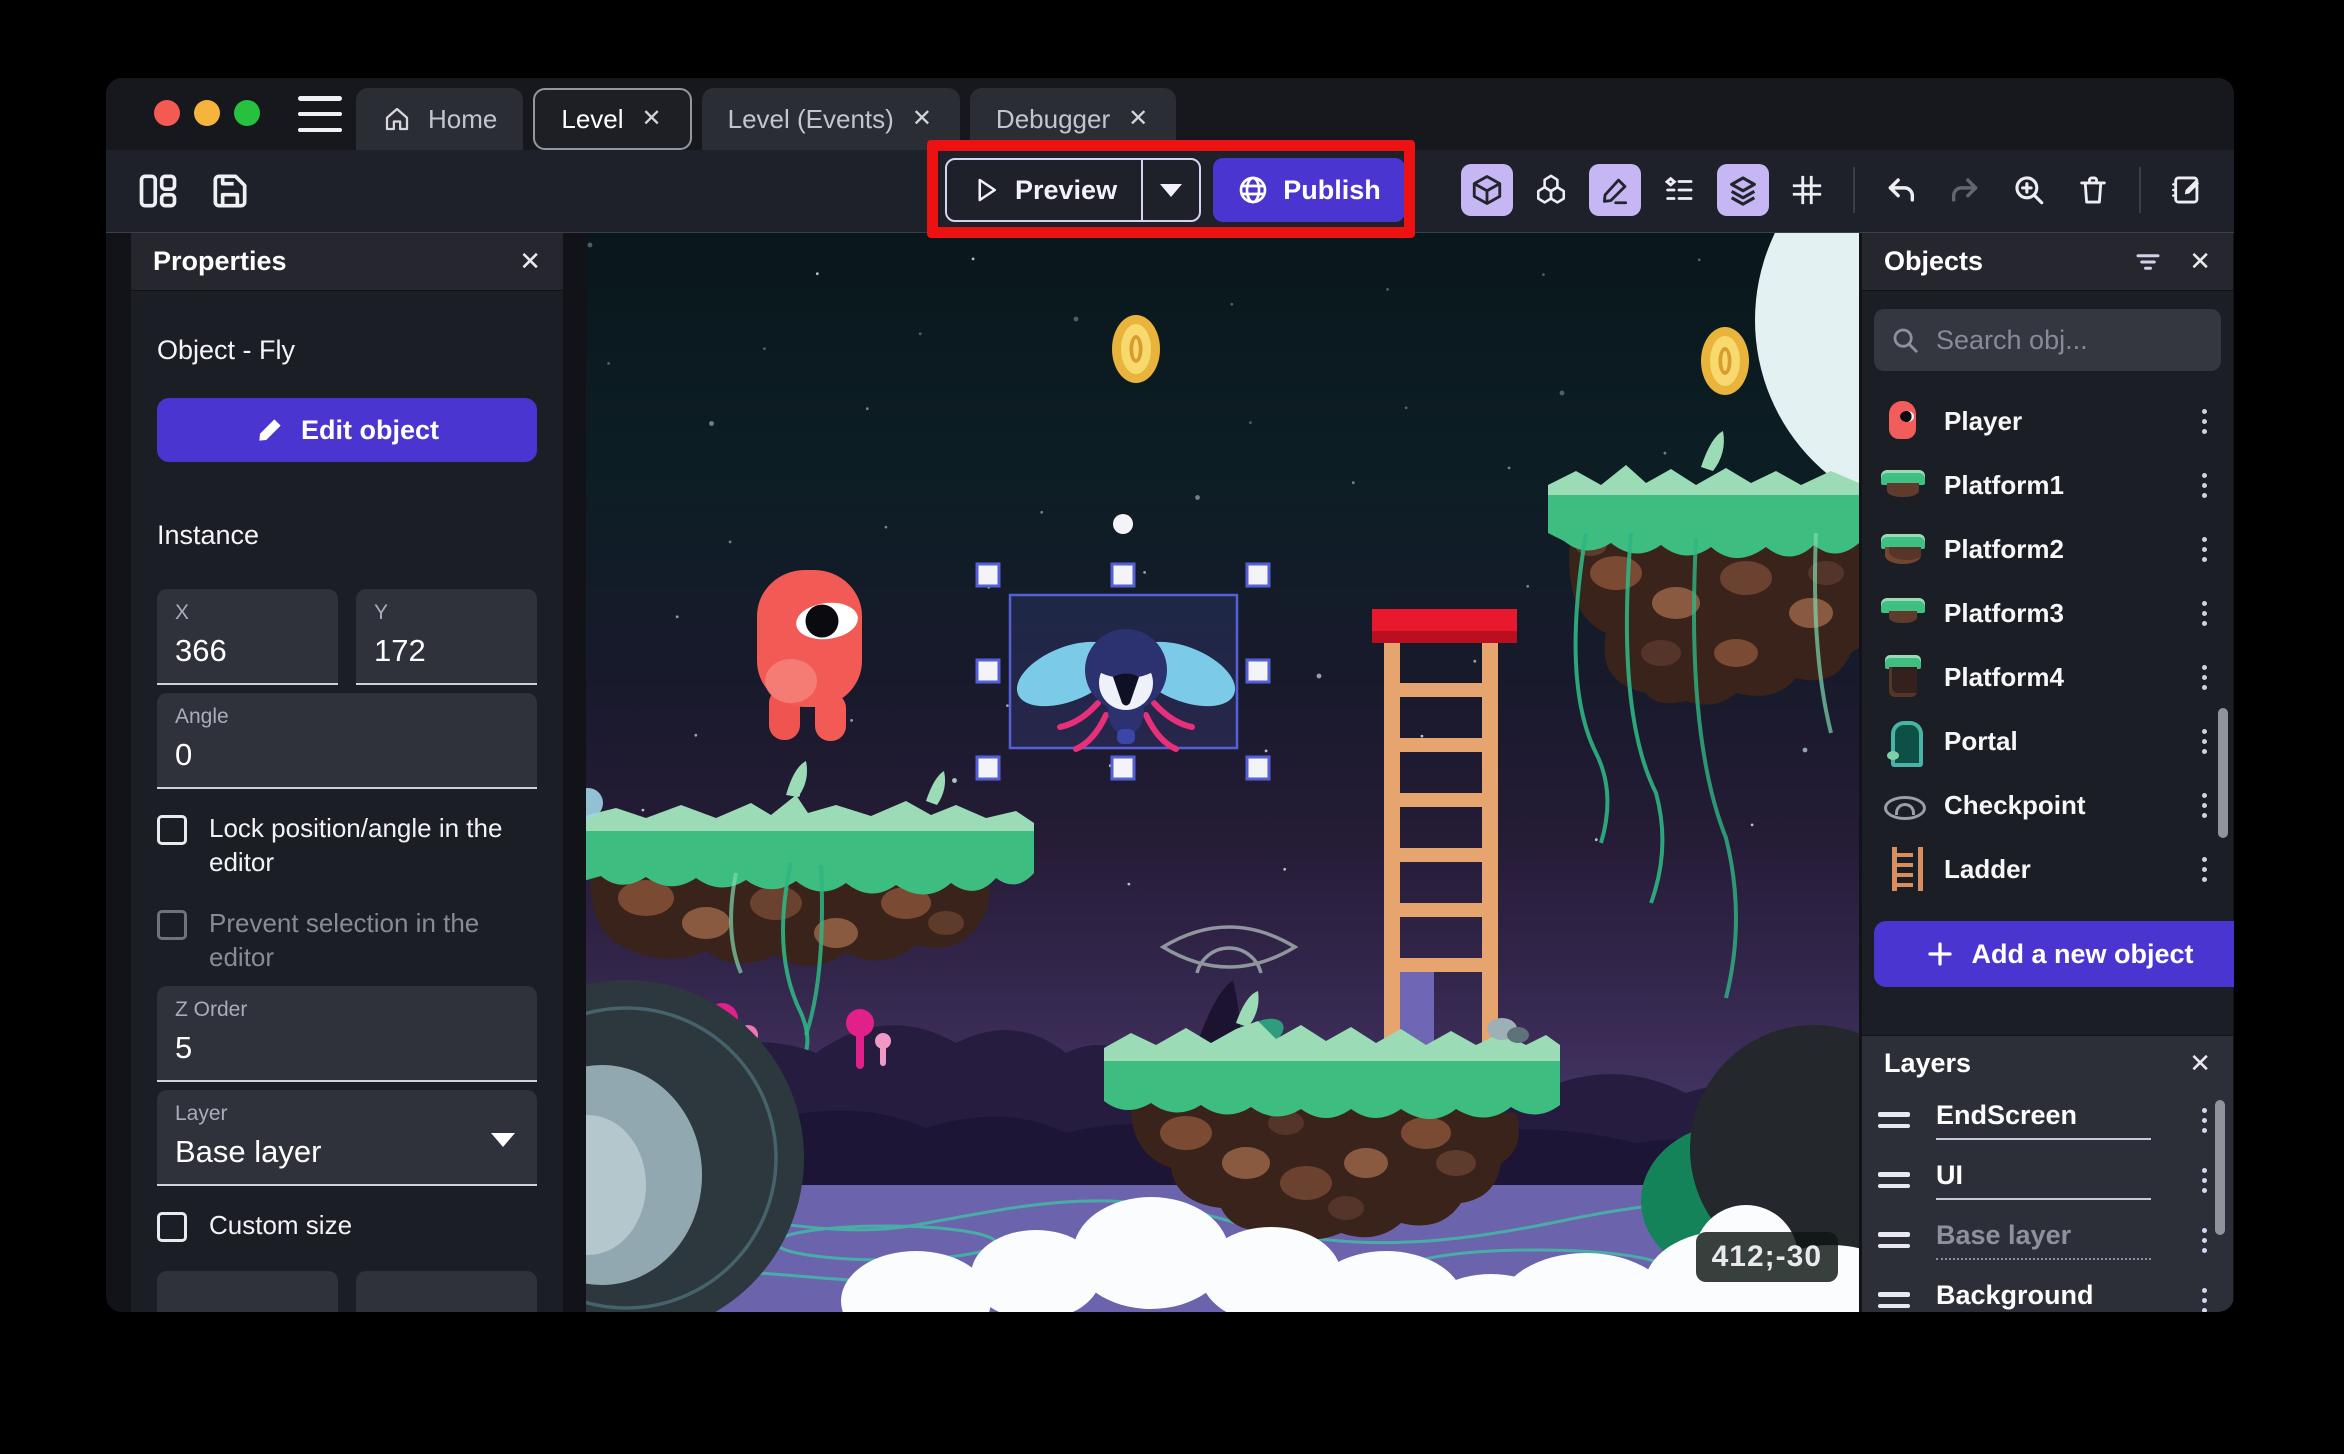 Image resolution: width=2344 pixels, height=1454 pixels. I want to click on search-input, so click(2069, 340).